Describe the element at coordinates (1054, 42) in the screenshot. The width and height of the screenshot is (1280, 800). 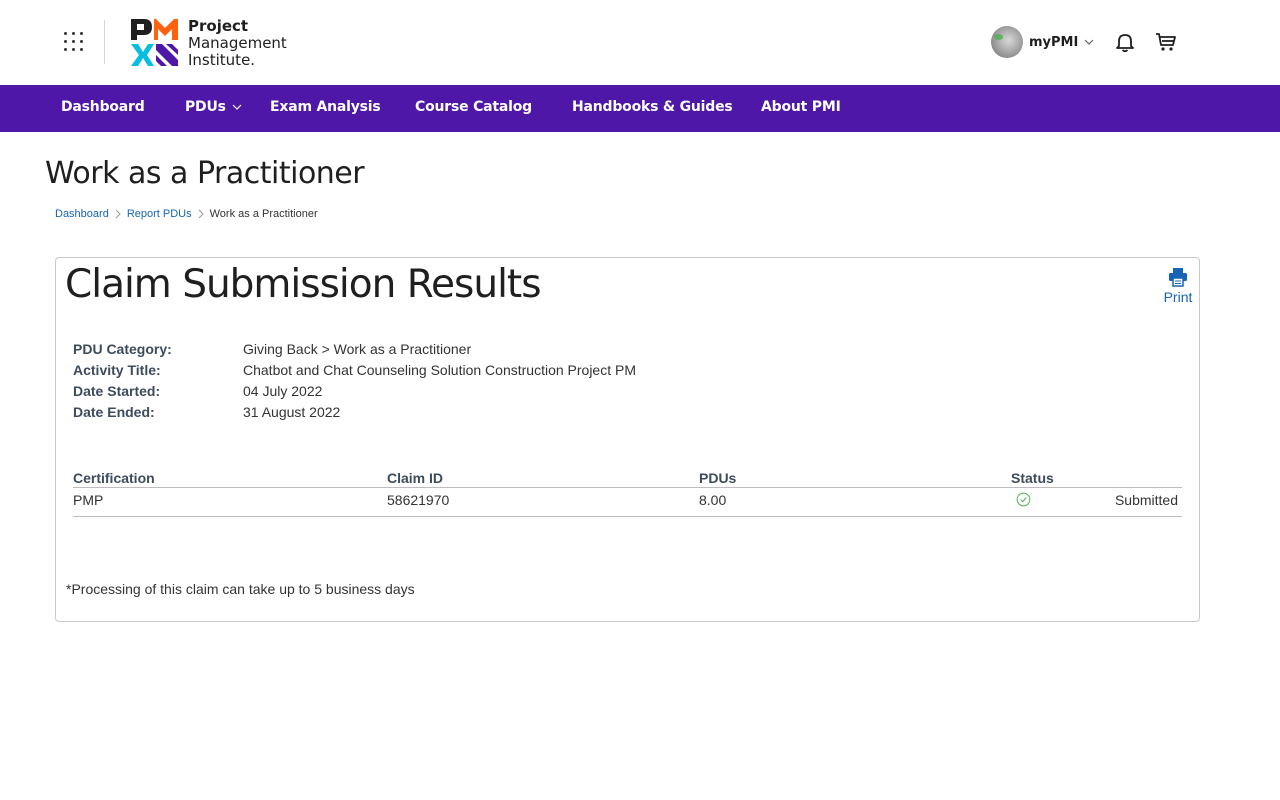
I see `user-menu-label: myPMI` at that location.